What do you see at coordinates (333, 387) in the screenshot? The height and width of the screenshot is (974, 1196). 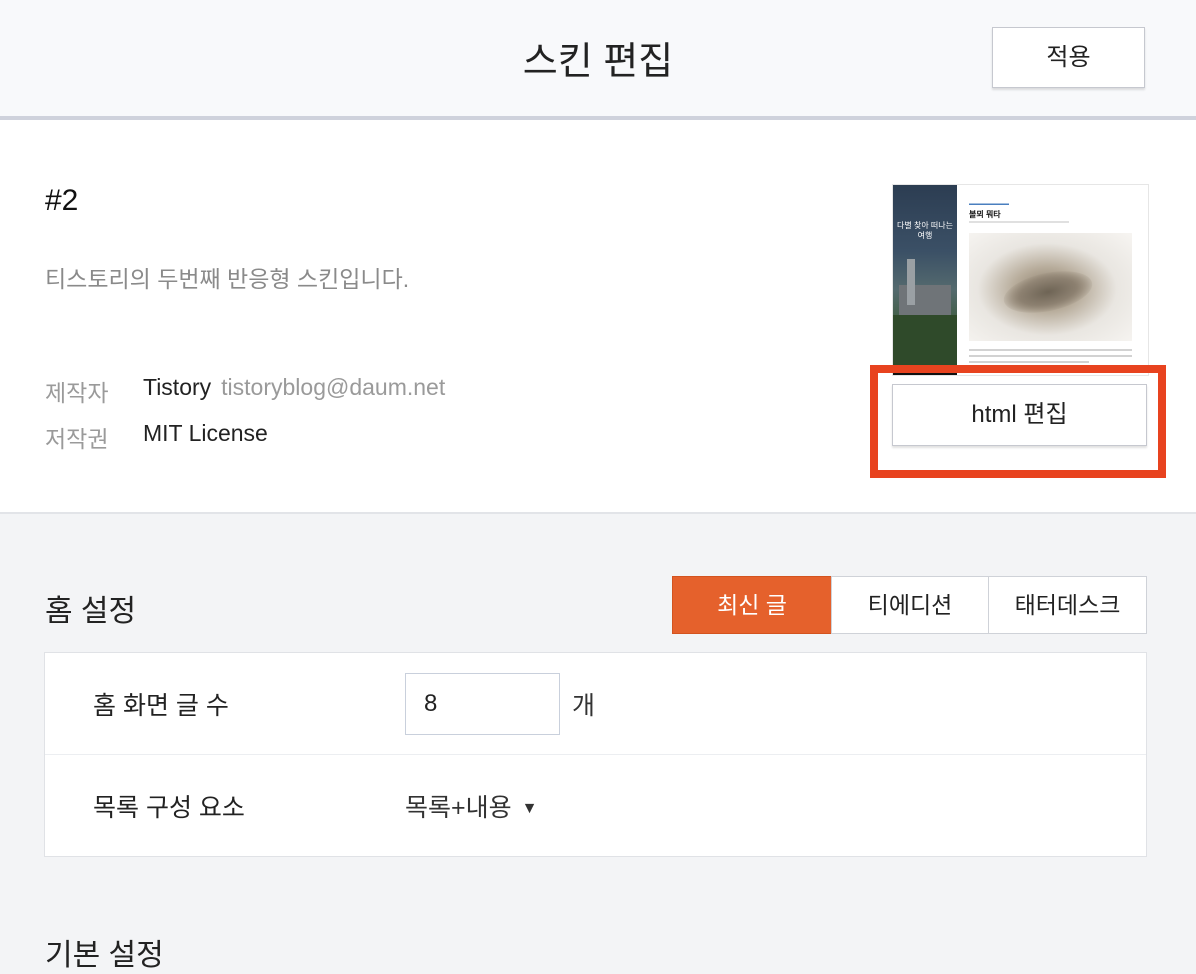 I see `maker-email: tistoryblog@daum.net` at bounding box center [333, 387].